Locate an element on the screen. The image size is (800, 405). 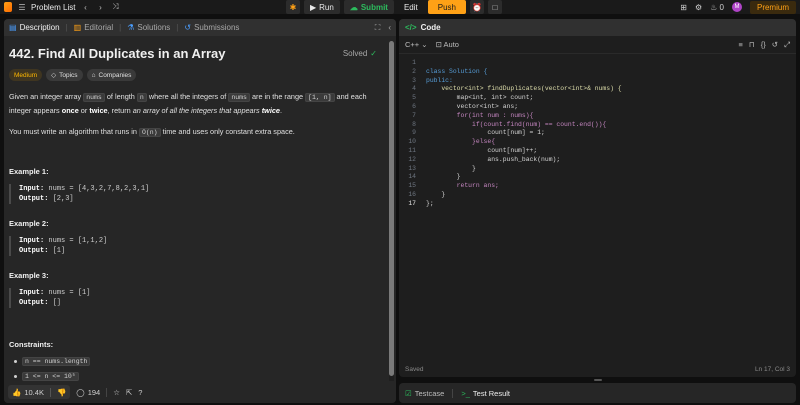
lock-icon: ⊡ is located at coordinates (438, 44).